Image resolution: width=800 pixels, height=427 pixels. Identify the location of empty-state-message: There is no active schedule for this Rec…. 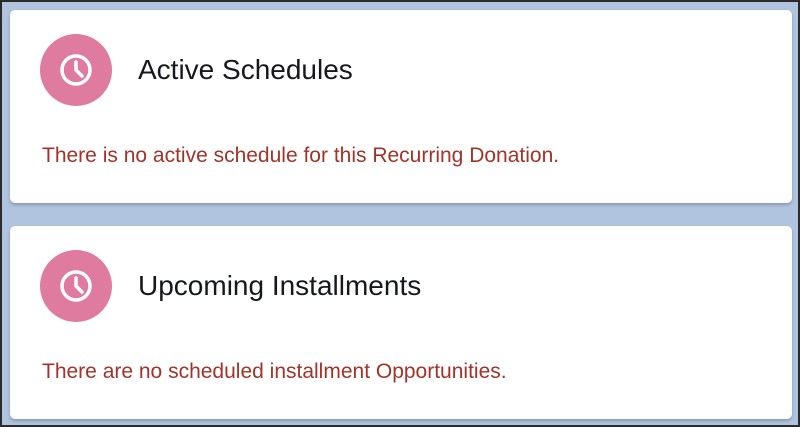
(301, 155).